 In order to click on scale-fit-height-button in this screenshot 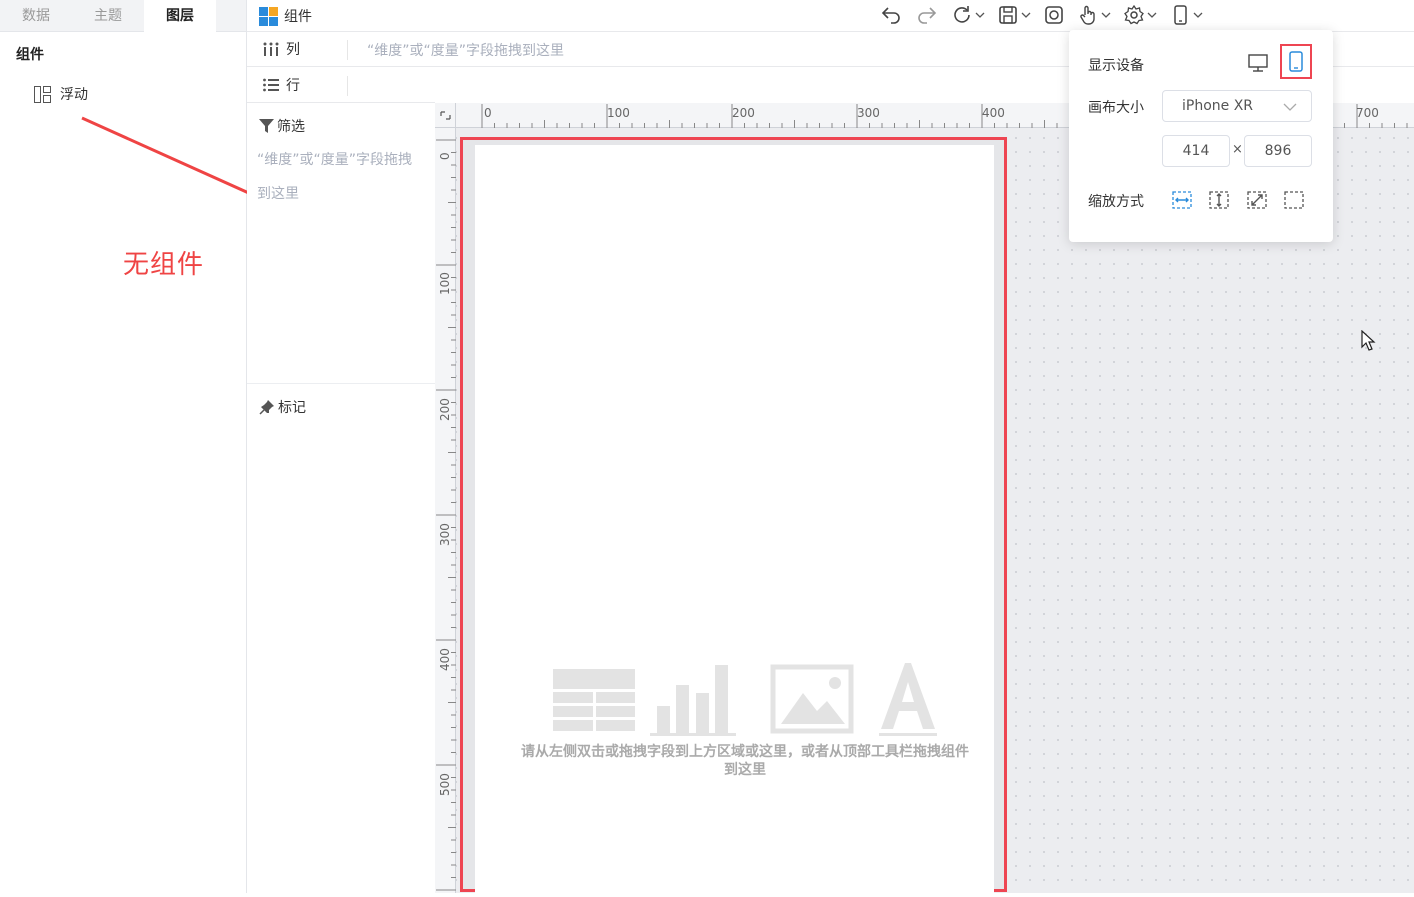, I will do `click(1219, 202)`.